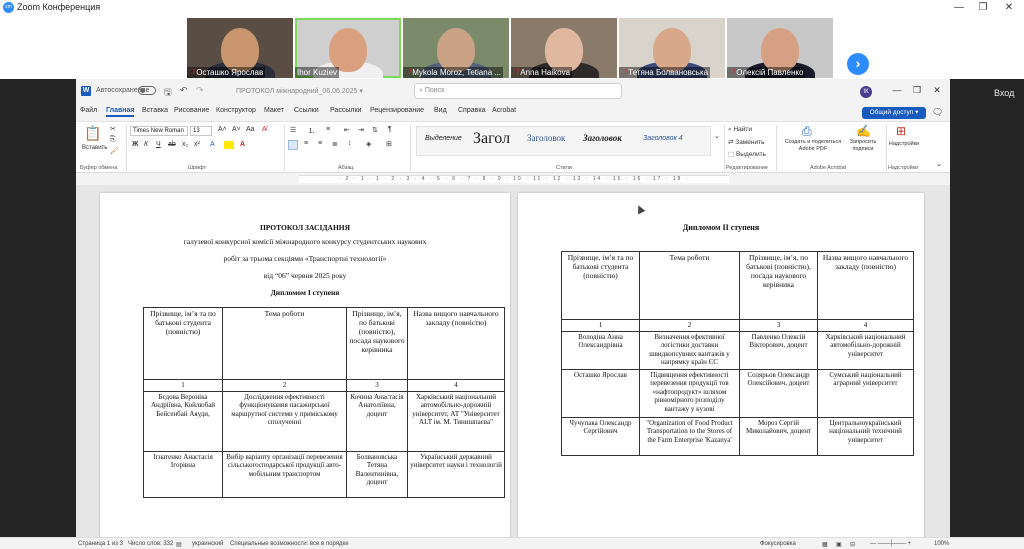  What do you see at coordinates (813, 146) in the screenshot?
I see `create-pdf-button: Создать и поделиться Adobe PDF` at bounding box center [813, 146].